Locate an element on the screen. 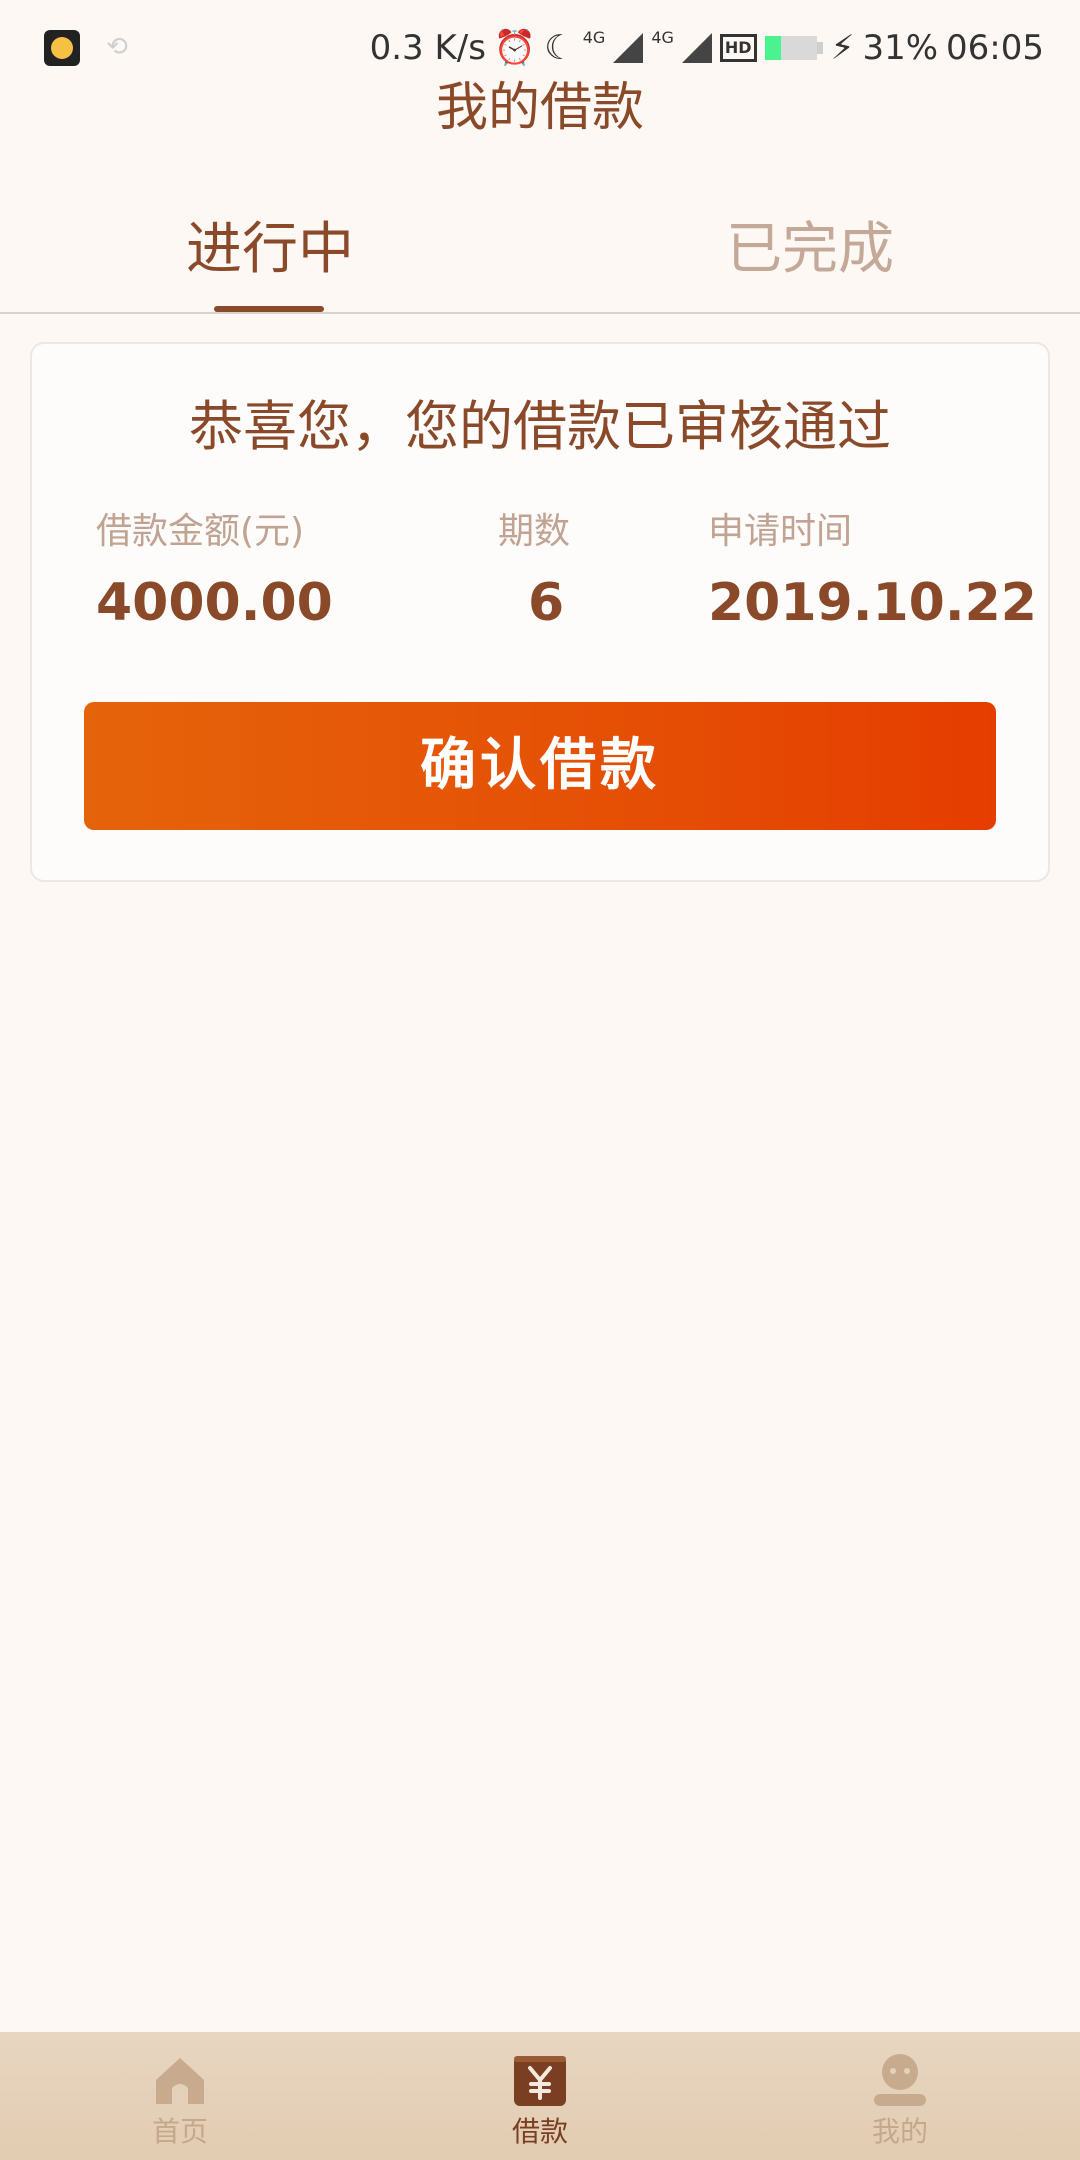 The width and height of the screenshot is (1080, 2160). approval-message: 恭喜您，您的借款已审核通过 is located at coordinates (540, 426).